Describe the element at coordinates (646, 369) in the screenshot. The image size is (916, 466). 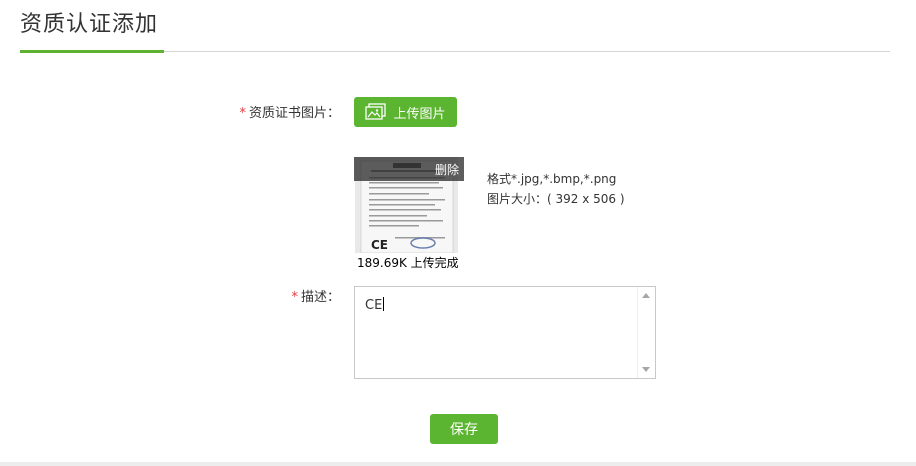
I see `scroll-down-icon` at that location.